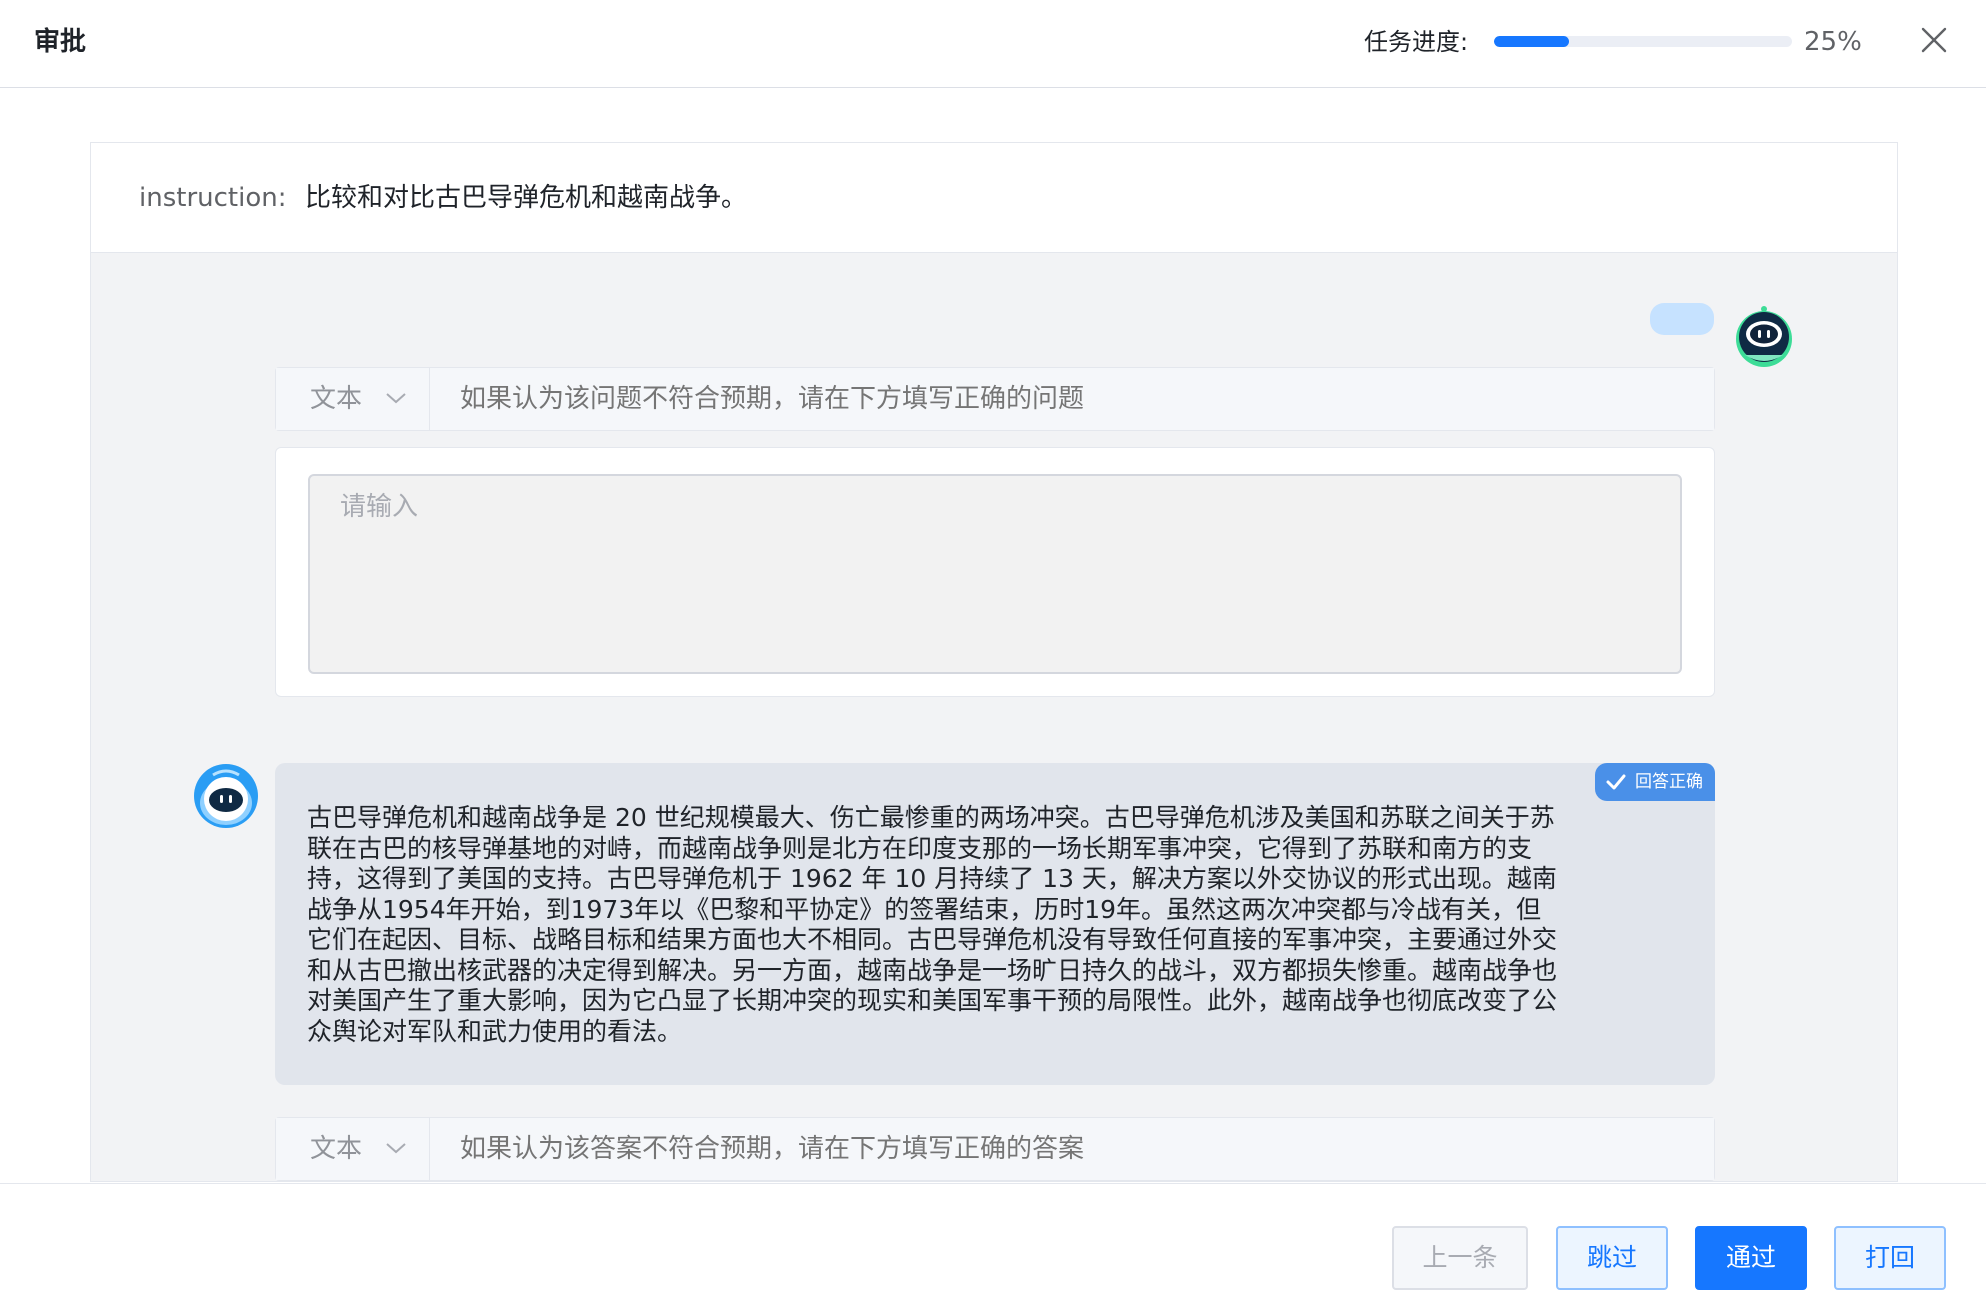 Image resolution: width=1986 pixels, height=1312 pixels. Describe the element at coordinates (336, 399) in the screenshot. I see `question-type-value: 文本` at that location.